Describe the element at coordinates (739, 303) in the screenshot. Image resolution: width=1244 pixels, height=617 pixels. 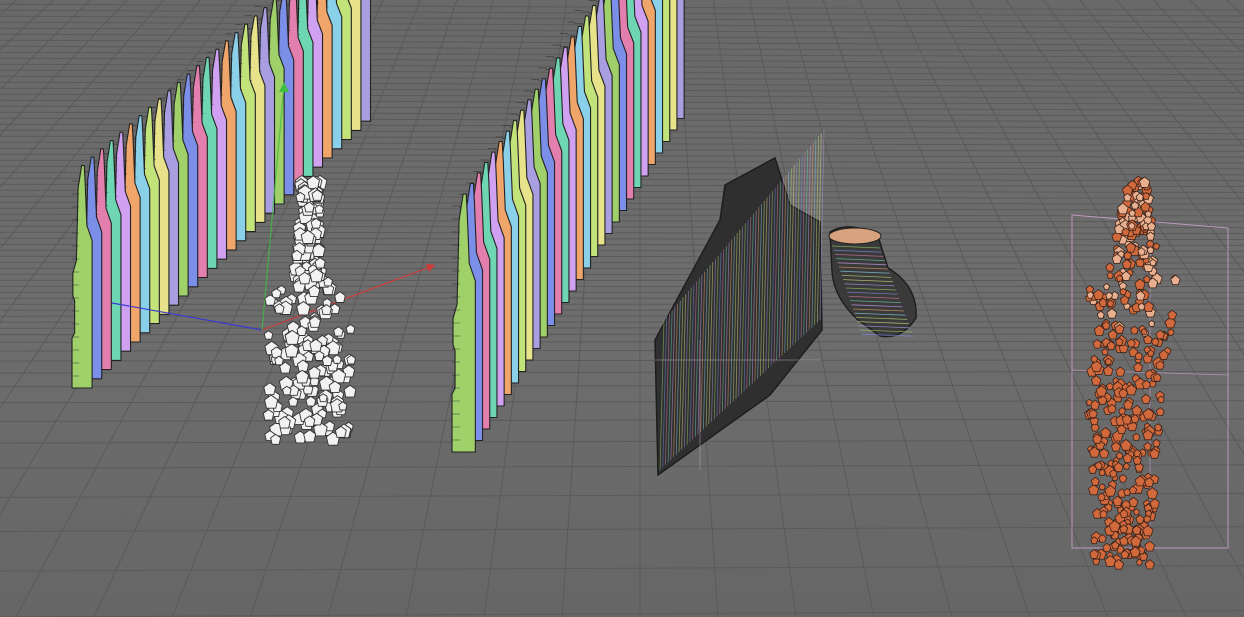
I see `dark-sliced-shell` at that location.